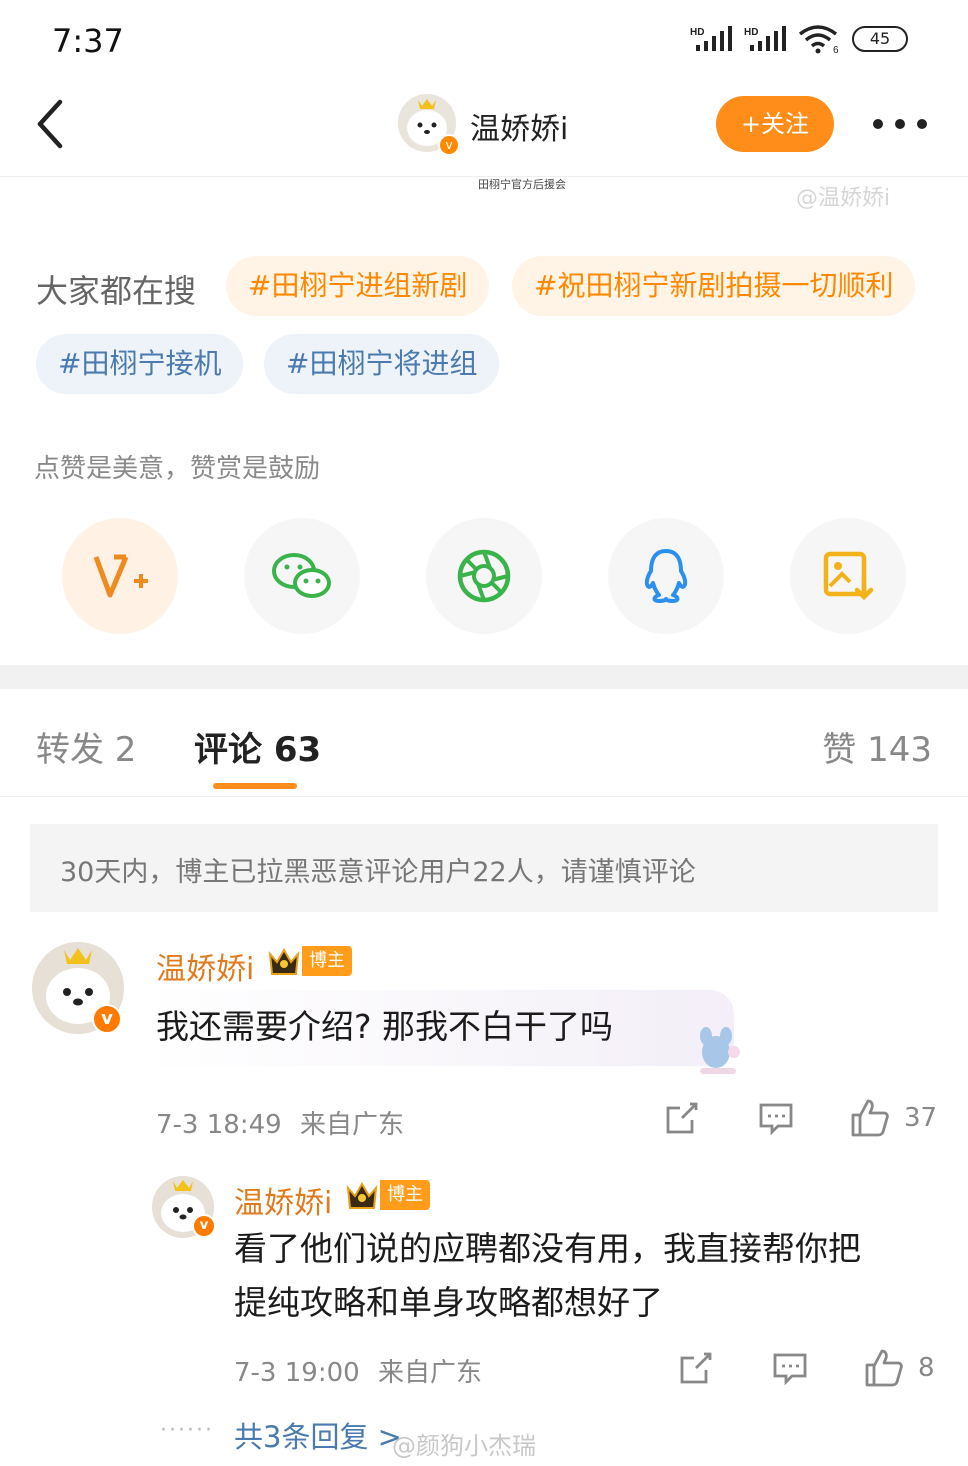  What do you see at coordinates (116, 291) in the screenshot?
I see `trending-search-label: 大家都在搜` at bounding box center [116, 291].